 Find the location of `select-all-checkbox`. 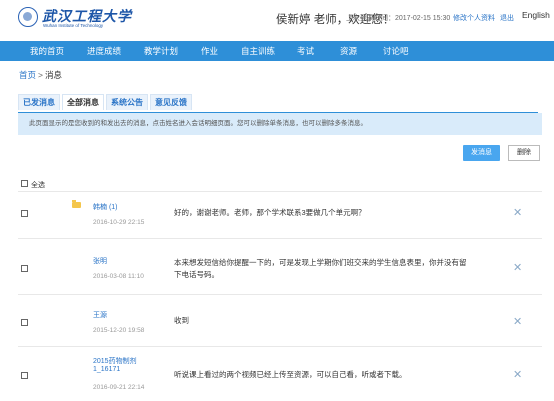

select-all-checkbox is located at coordinates (24, 183).